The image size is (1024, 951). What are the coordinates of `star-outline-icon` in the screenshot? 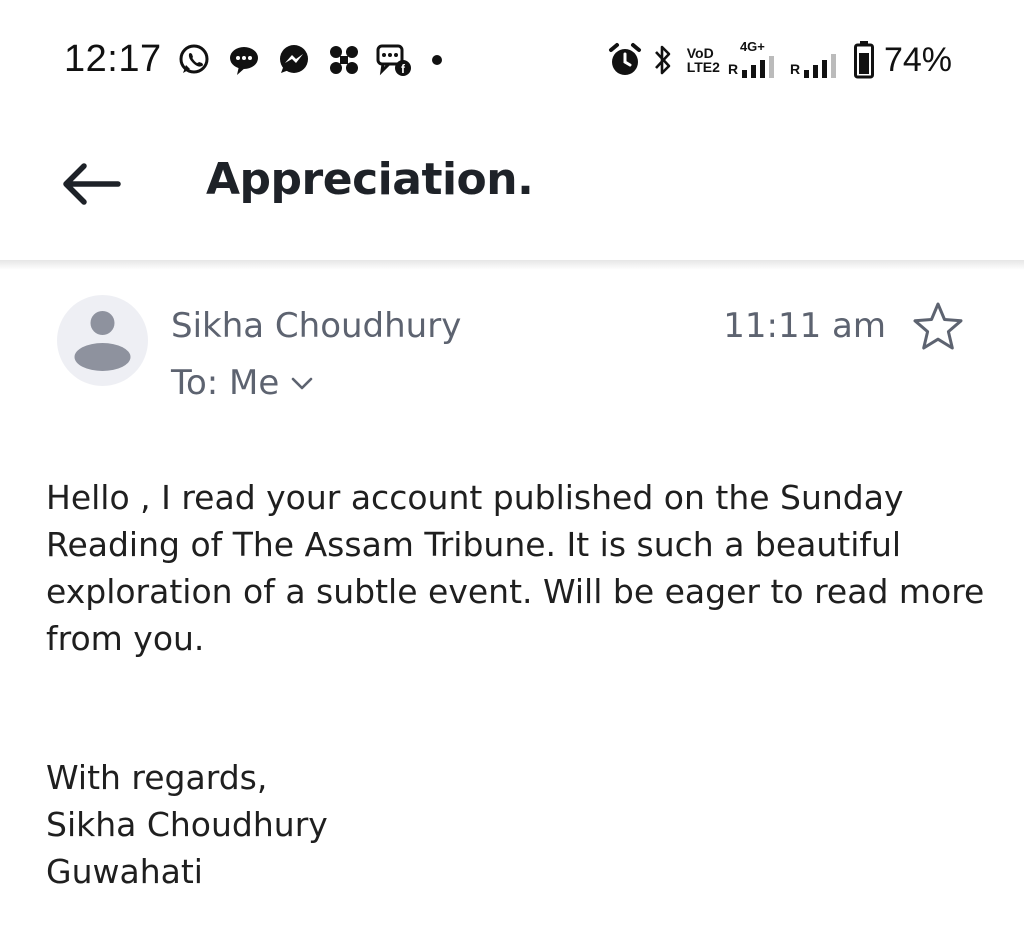 It's located at (938, 326).